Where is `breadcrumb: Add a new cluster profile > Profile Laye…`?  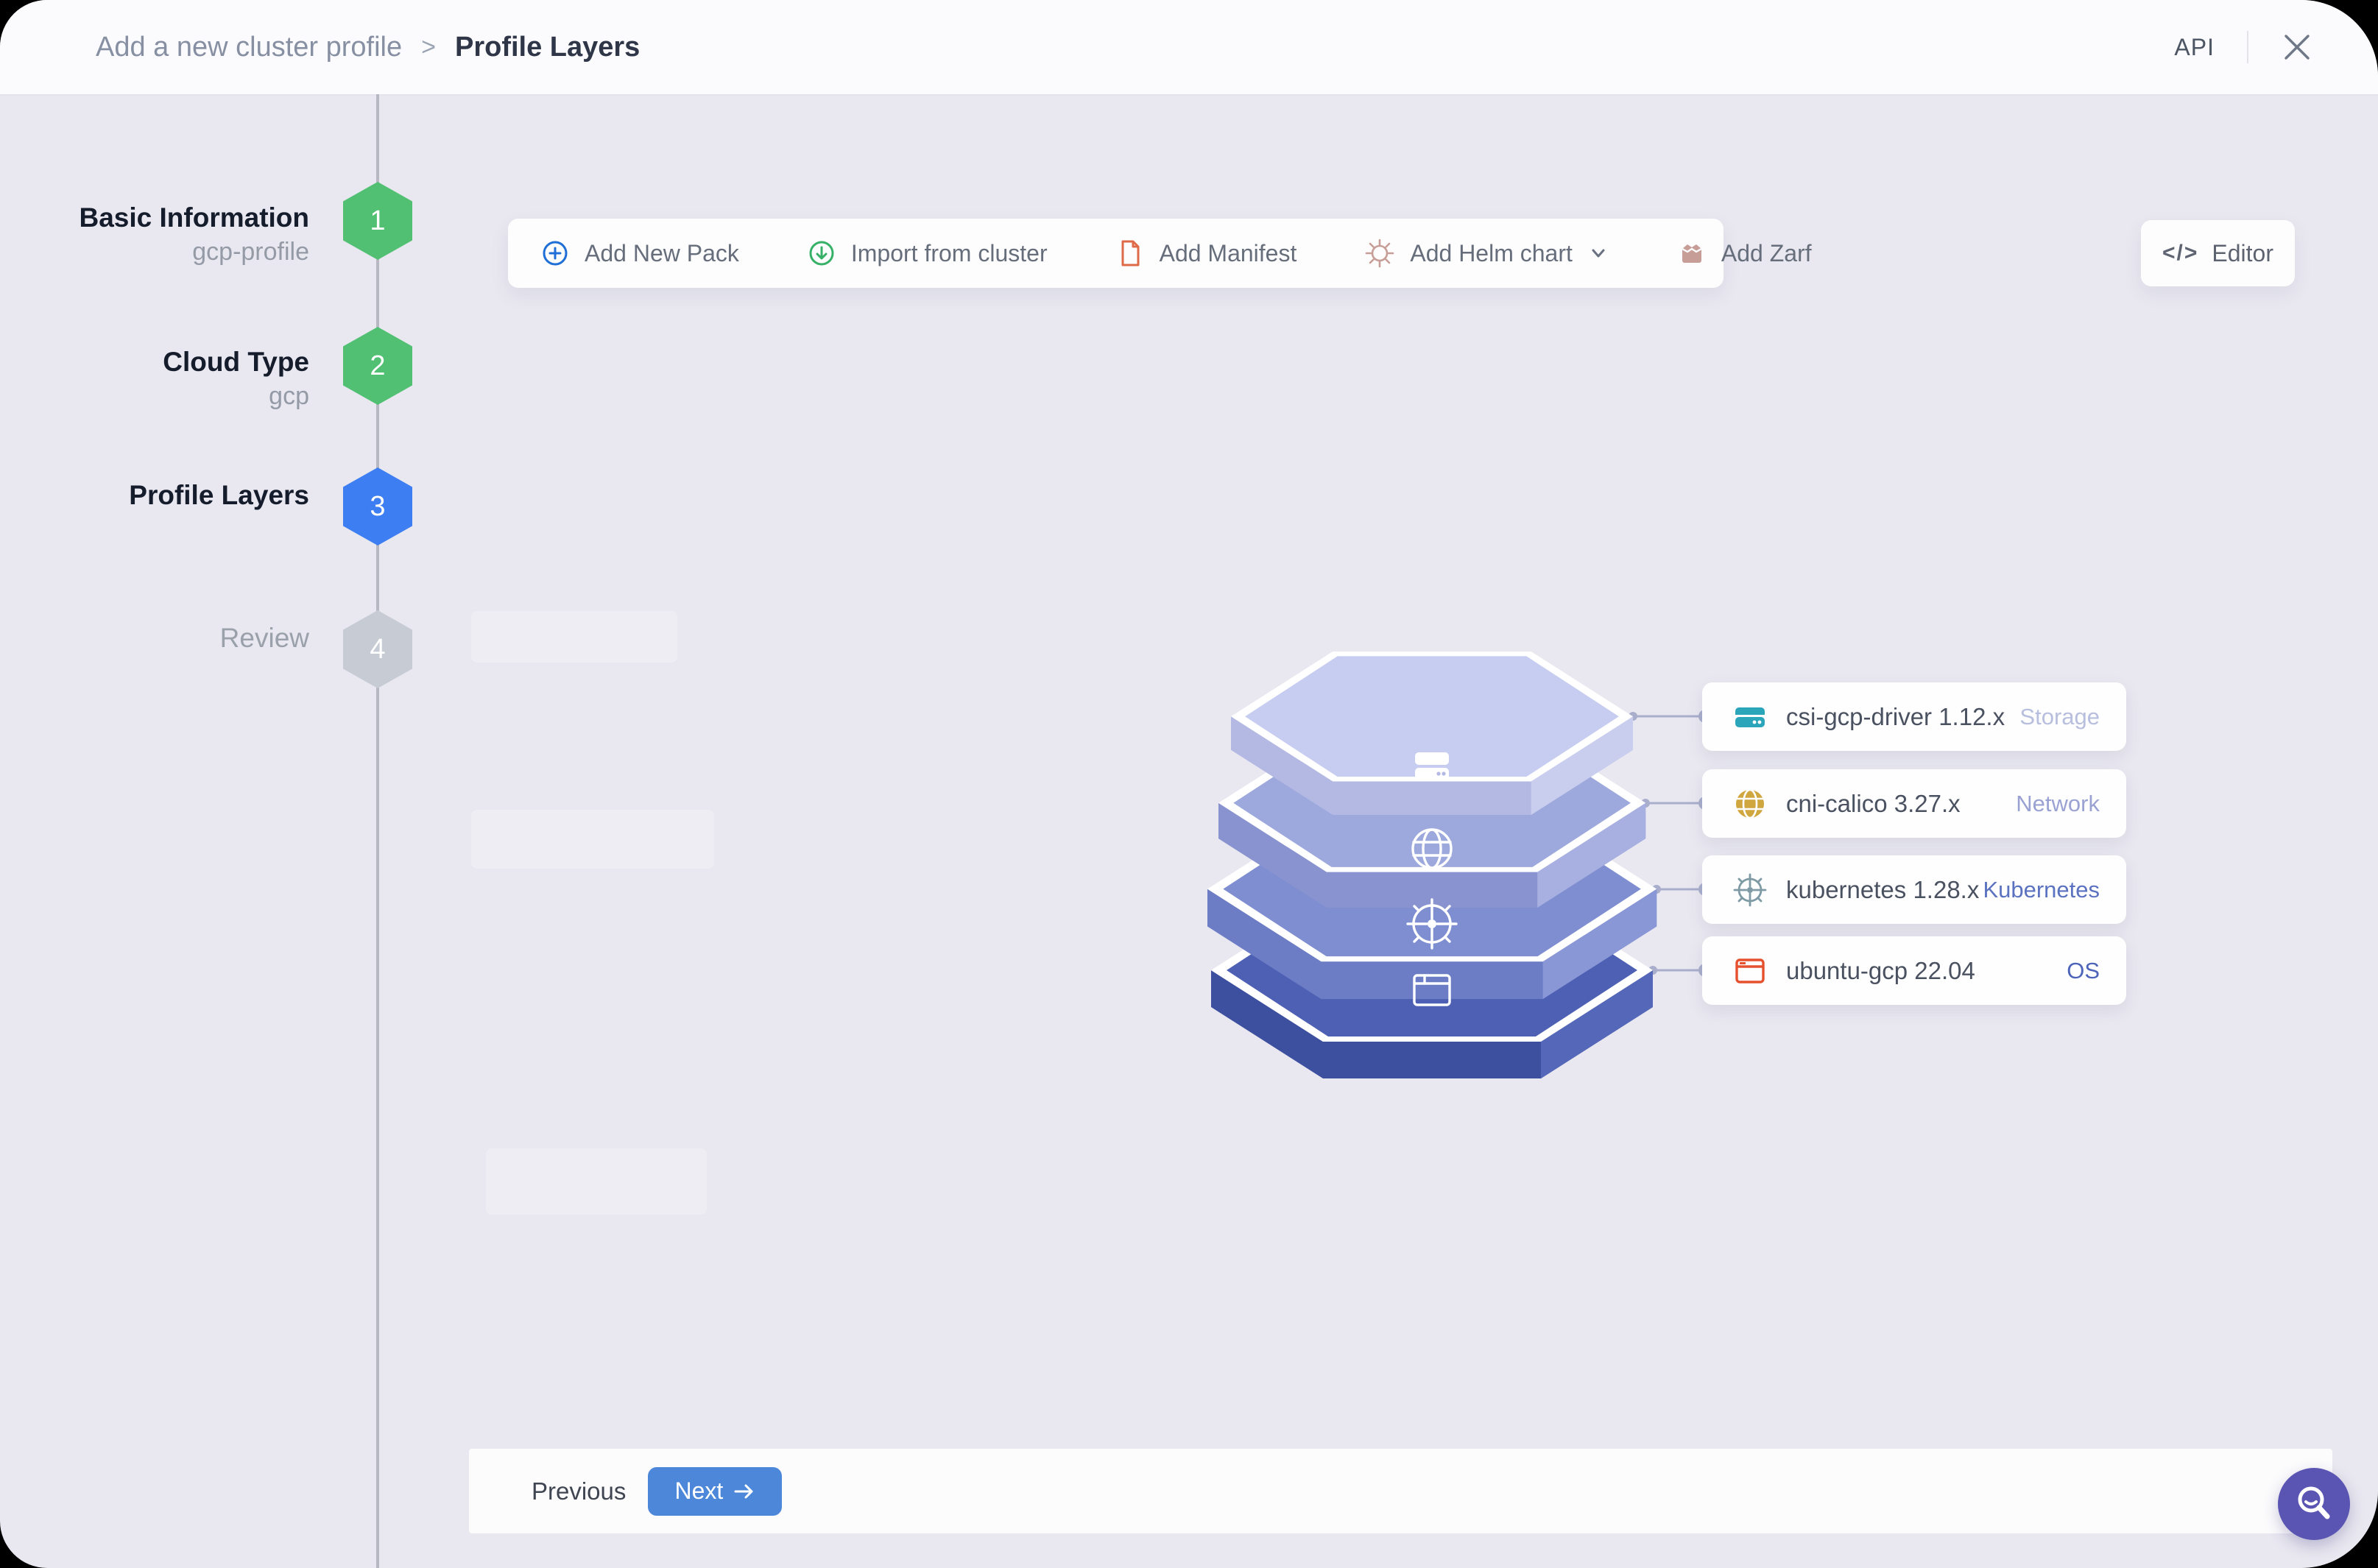
breadcrumb: Add a new cluster profile > Profile Laye… is located at coordinates (368, 48).